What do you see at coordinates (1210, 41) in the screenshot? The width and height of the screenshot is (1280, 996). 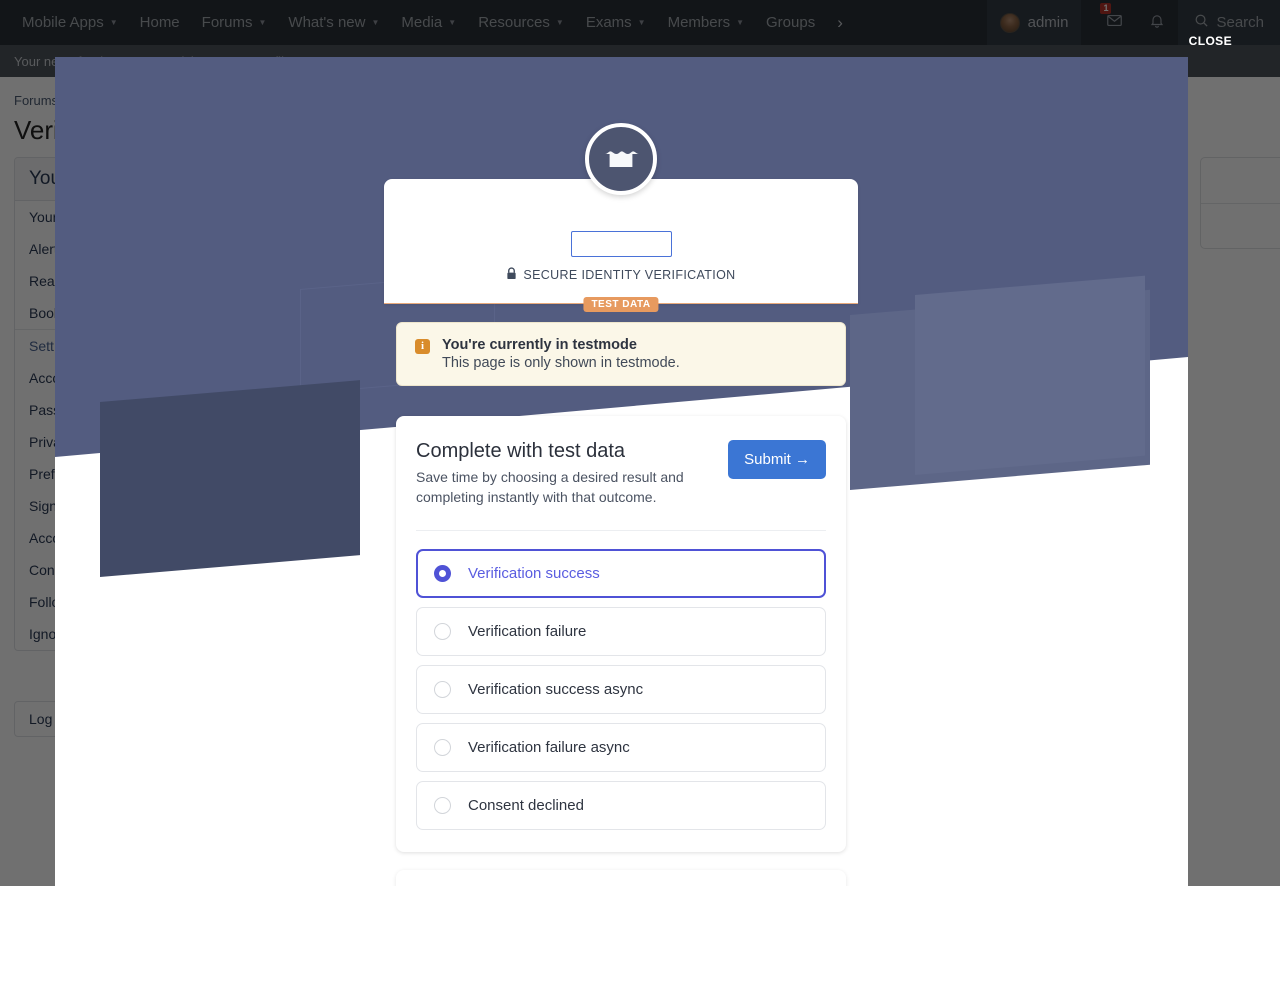 I see `close-overlay-button: CLOSE` at bounding box center [1210, 41].